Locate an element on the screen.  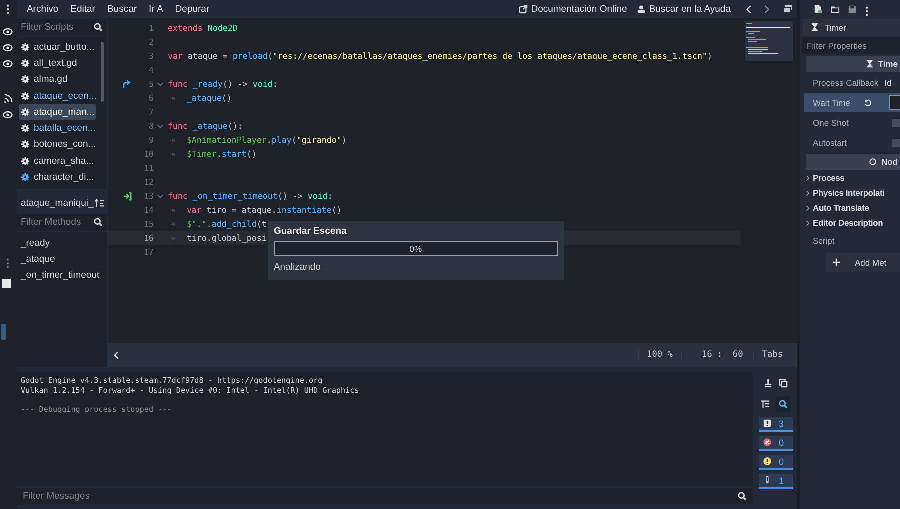
revert-icon is located at coordinates (868, 102).